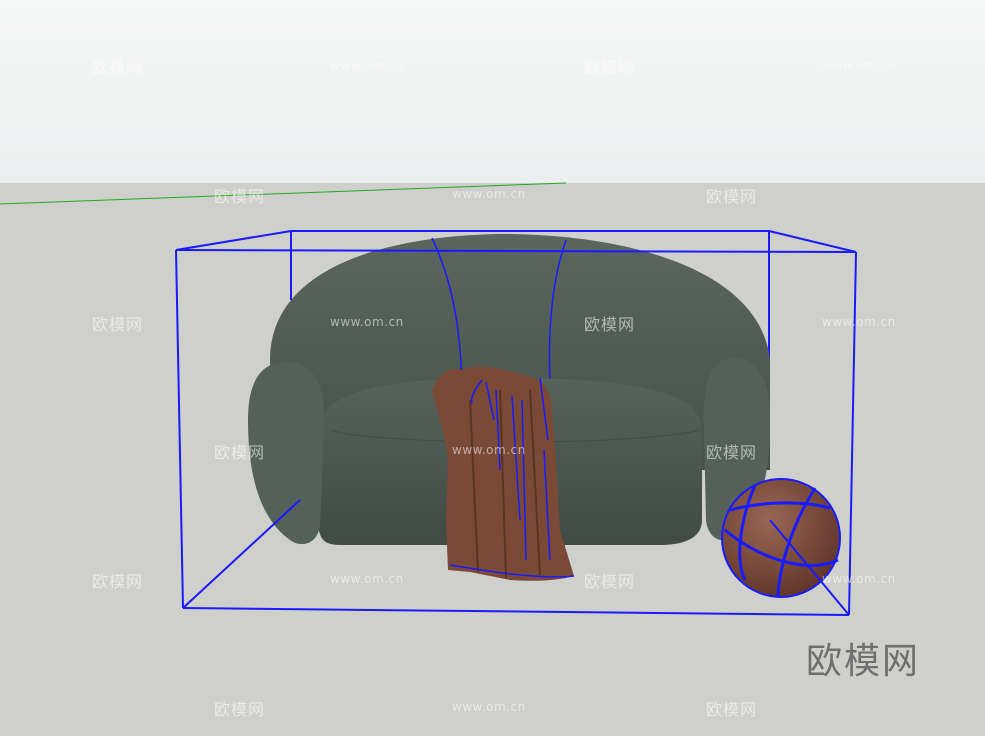 This screenshot has width=985, height=736. I want to click on brand-watermark: 欧模网, so click(863, 661).